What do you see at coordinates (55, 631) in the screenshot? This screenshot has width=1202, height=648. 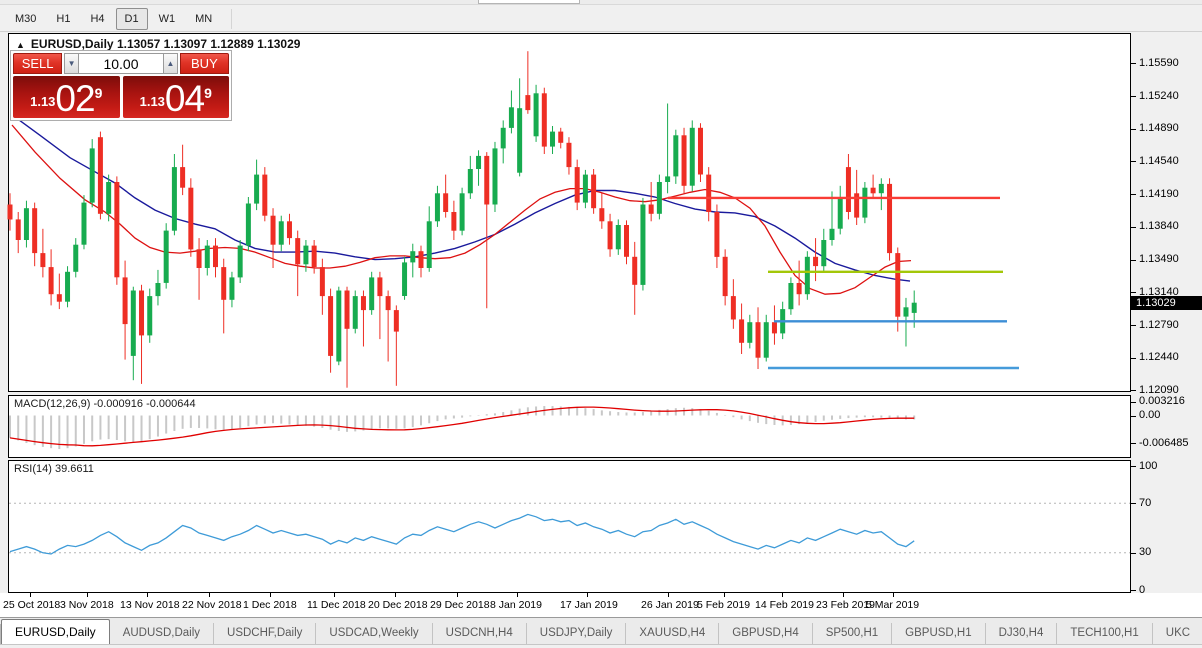 I see `tab-eurusd-daily: EURUSD,Daily` at bounding box center [55, 631].